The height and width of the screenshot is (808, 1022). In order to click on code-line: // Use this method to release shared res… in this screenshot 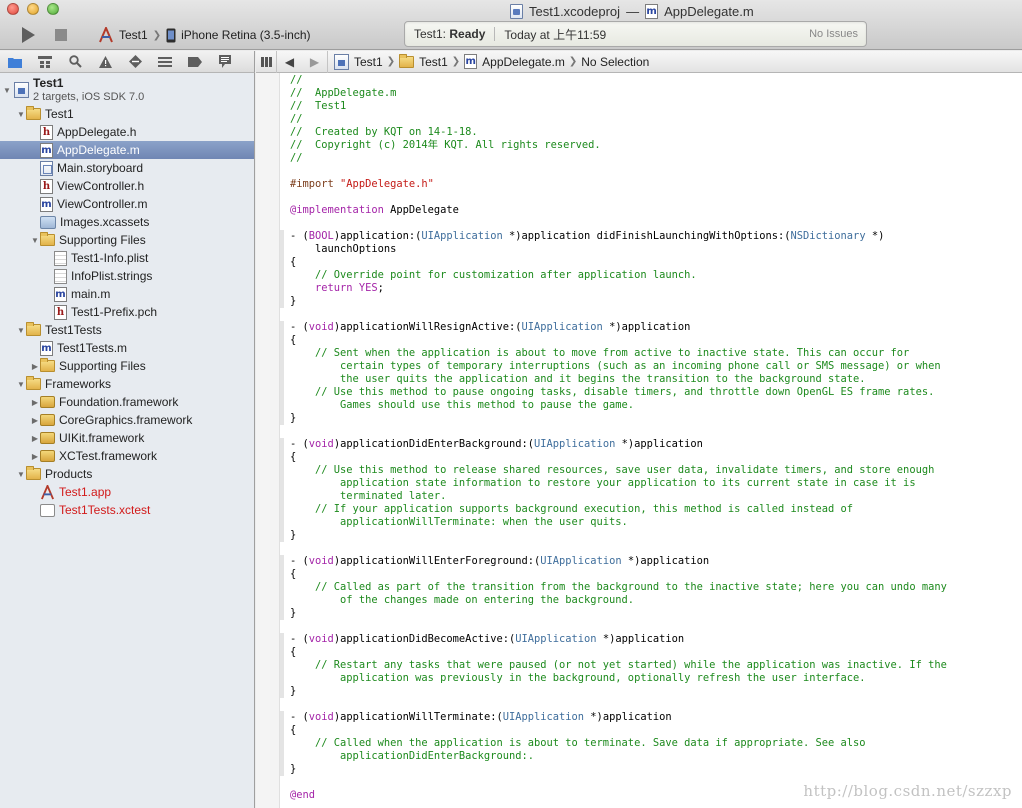, I will do `click(653, 470)`.